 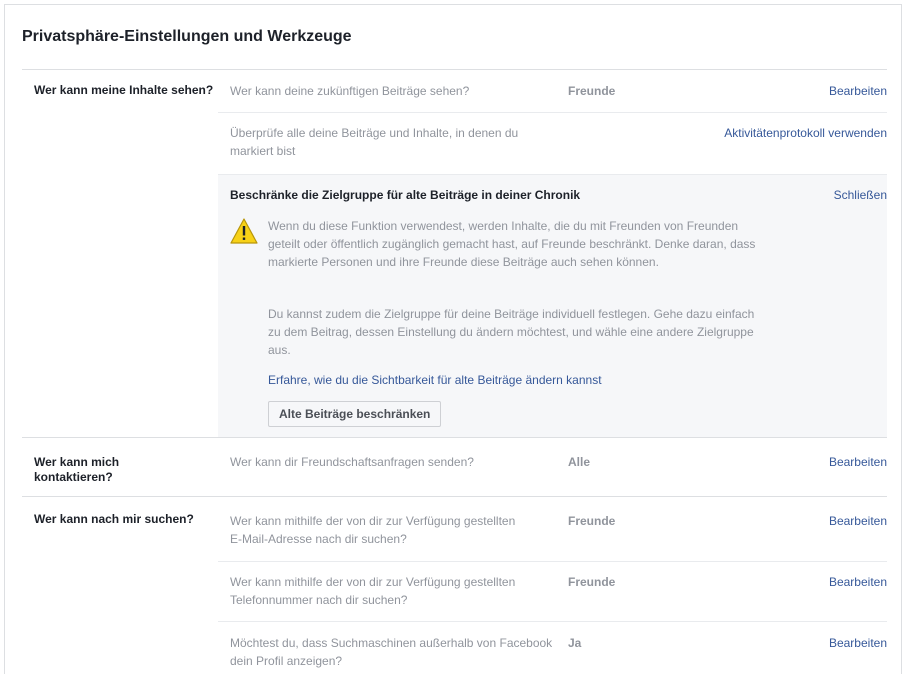 What do you see at coordinates (592, 91) in the screenshot?
I see `row-value-future-posts: Freunde` at bounding box center [592, 91].